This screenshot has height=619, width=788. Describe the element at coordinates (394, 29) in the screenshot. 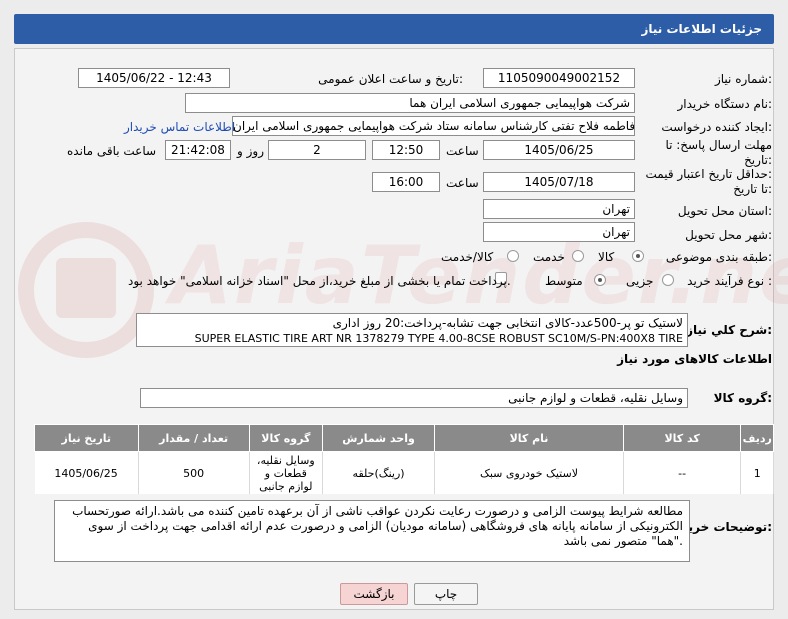

I see `page-title: جزئیات اطلاعات نیاز` at that location.